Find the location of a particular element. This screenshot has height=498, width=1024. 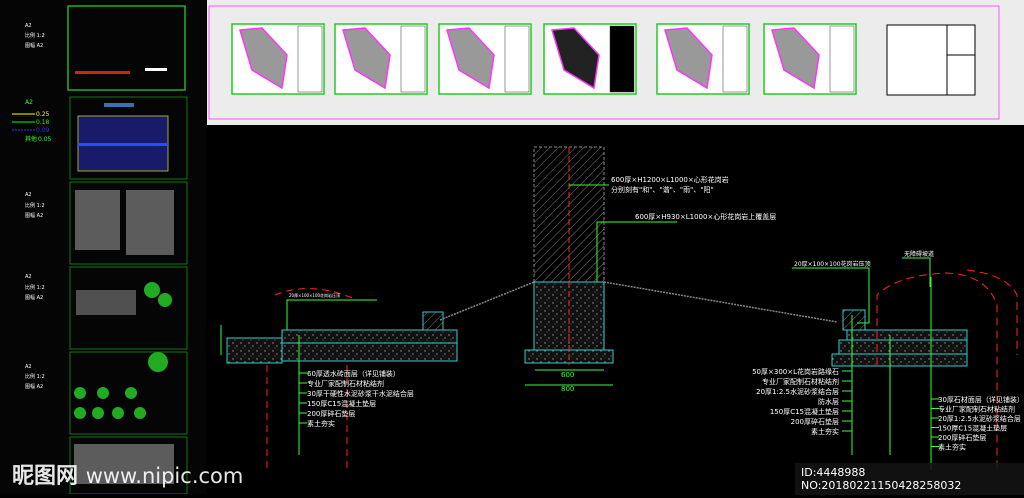

svg-text: 0.18 is located at coordinates (43, 122).